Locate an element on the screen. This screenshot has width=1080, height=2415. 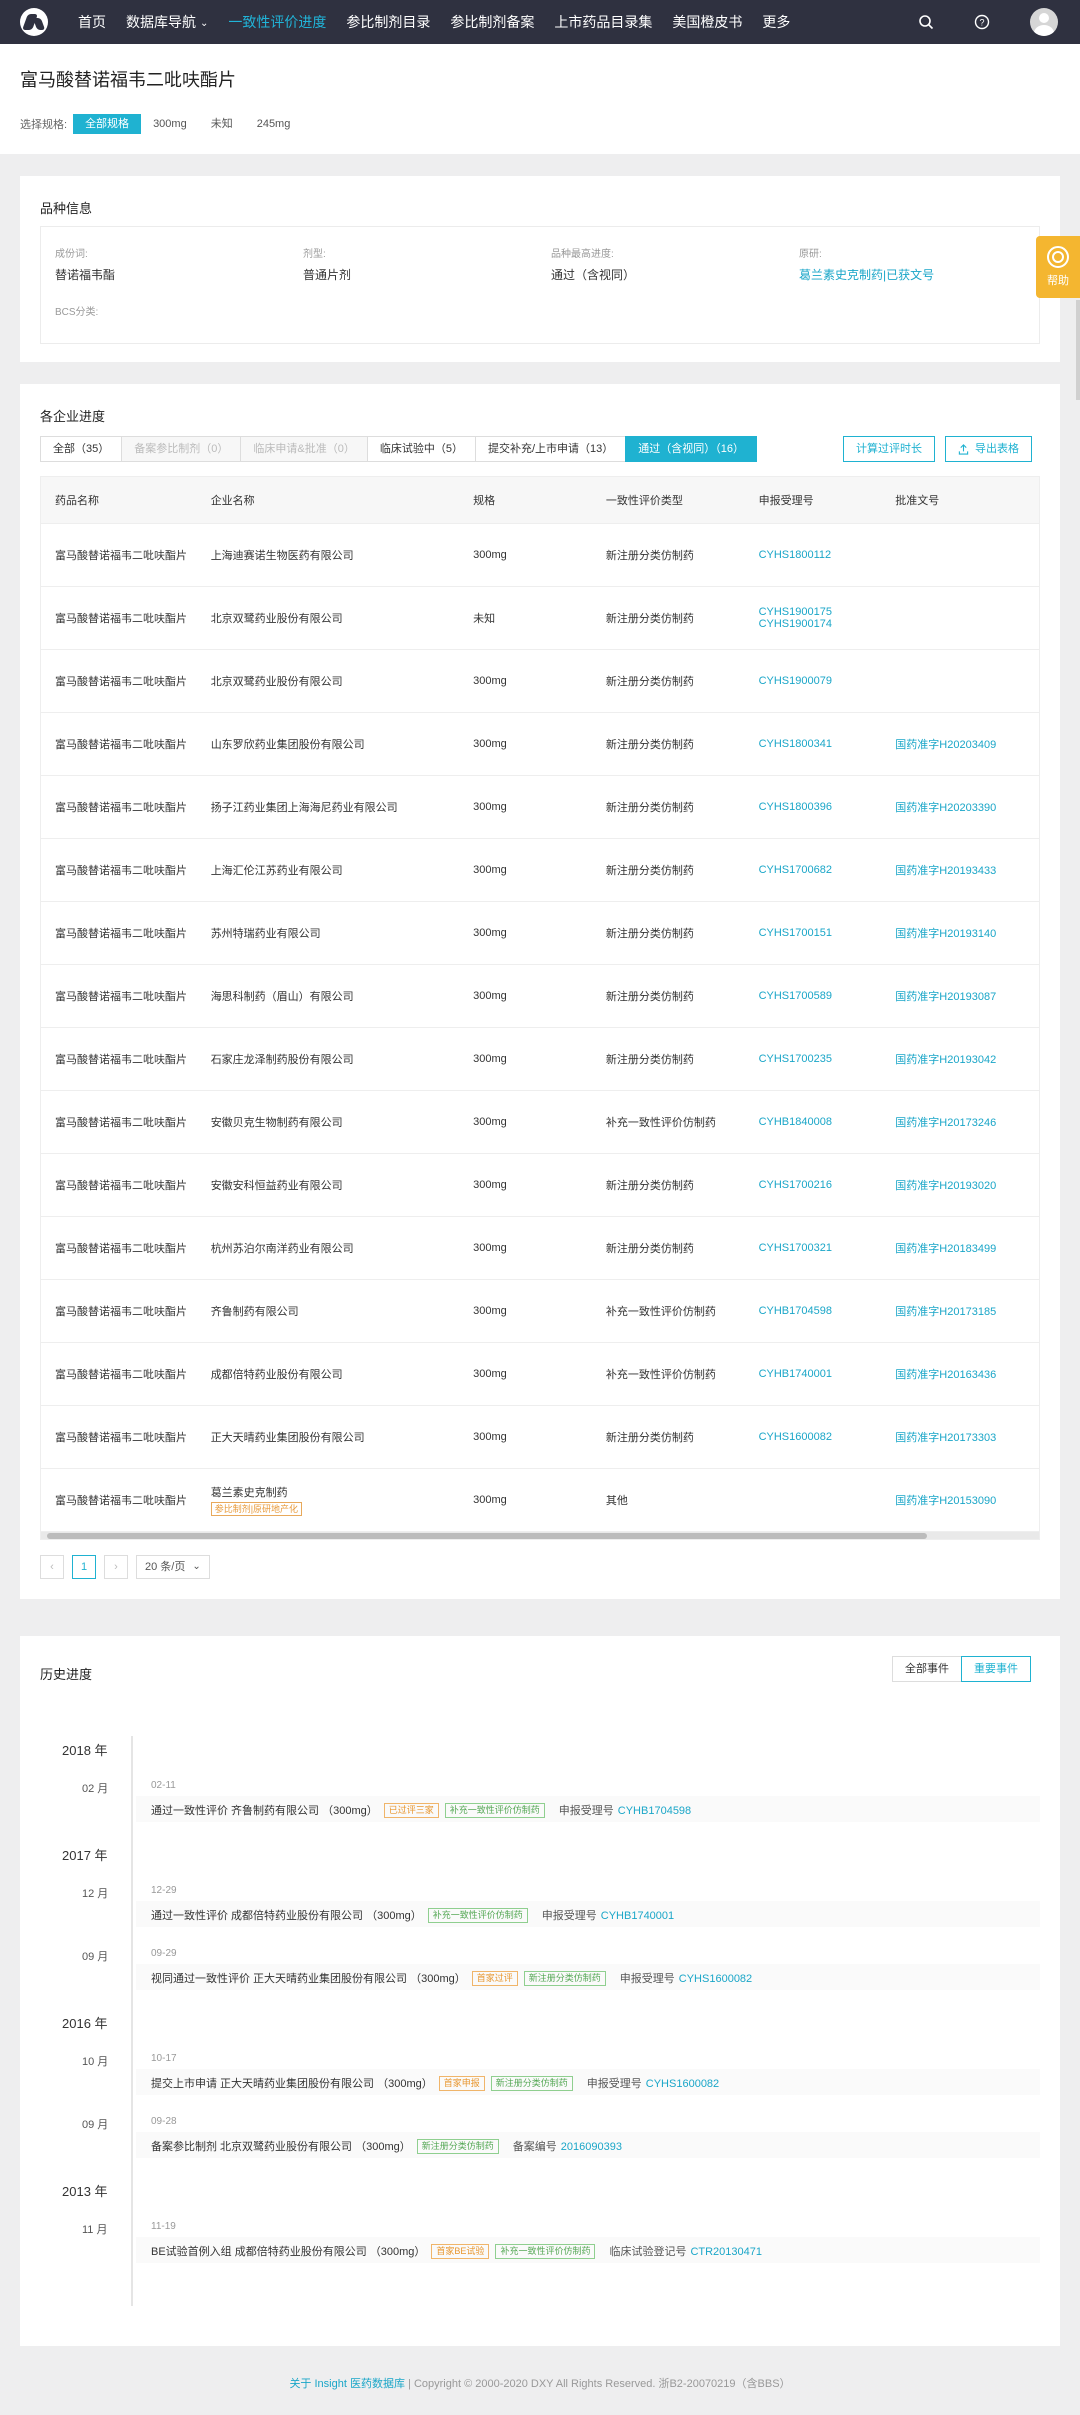
accept-number-link: CYHS1700682 is located at coordinates (827, 870).